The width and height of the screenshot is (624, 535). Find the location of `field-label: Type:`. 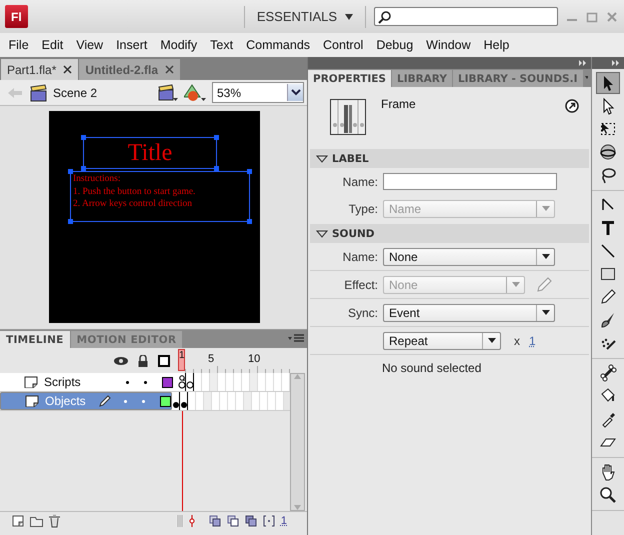

field-label: Type: is located at coordinates (363, 209).